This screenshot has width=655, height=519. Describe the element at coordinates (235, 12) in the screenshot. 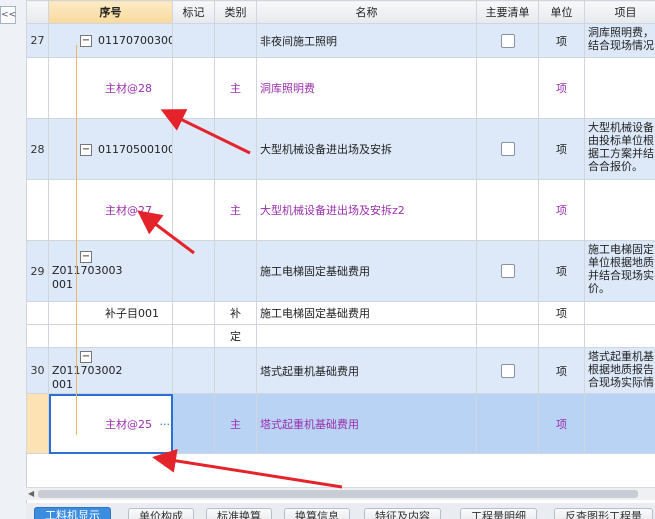

I see `header-category: 类别` at that location.